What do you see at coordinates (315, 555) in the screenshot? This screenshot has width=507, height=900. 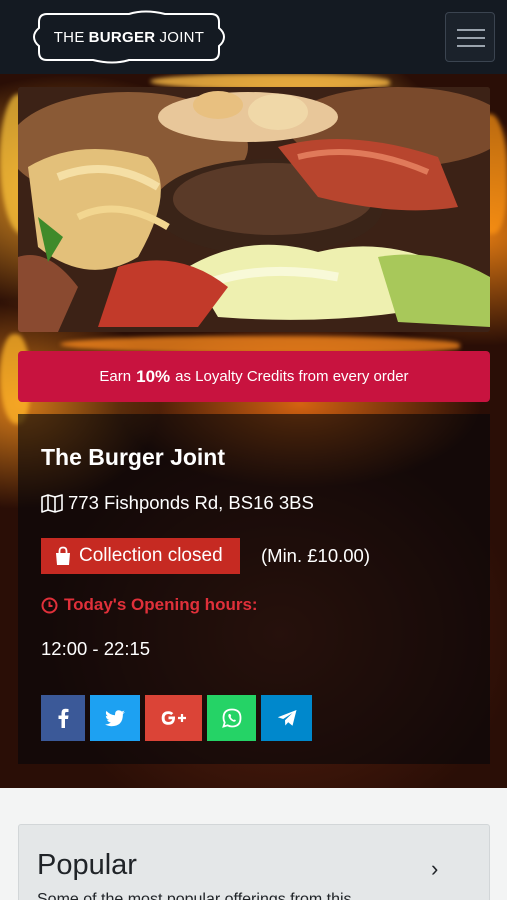 I see `min-order: (Min. £10.00)` at bounding box center [315, 555].